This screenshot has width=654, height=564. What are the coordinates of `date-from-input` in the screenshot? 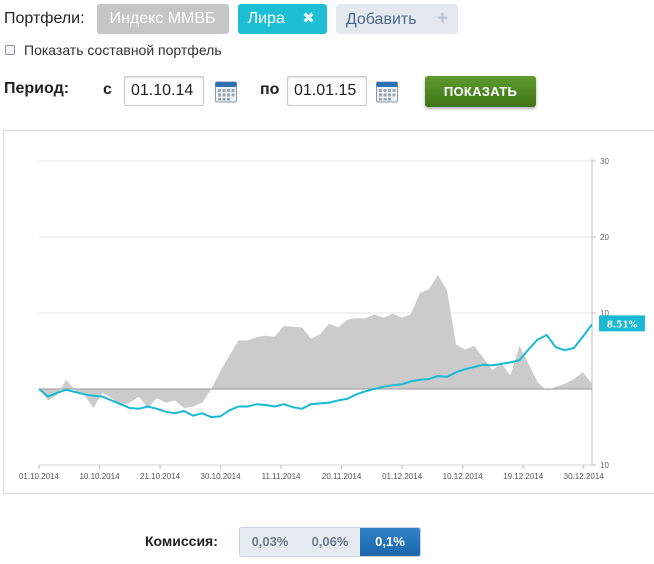 It's located at (164, 91).